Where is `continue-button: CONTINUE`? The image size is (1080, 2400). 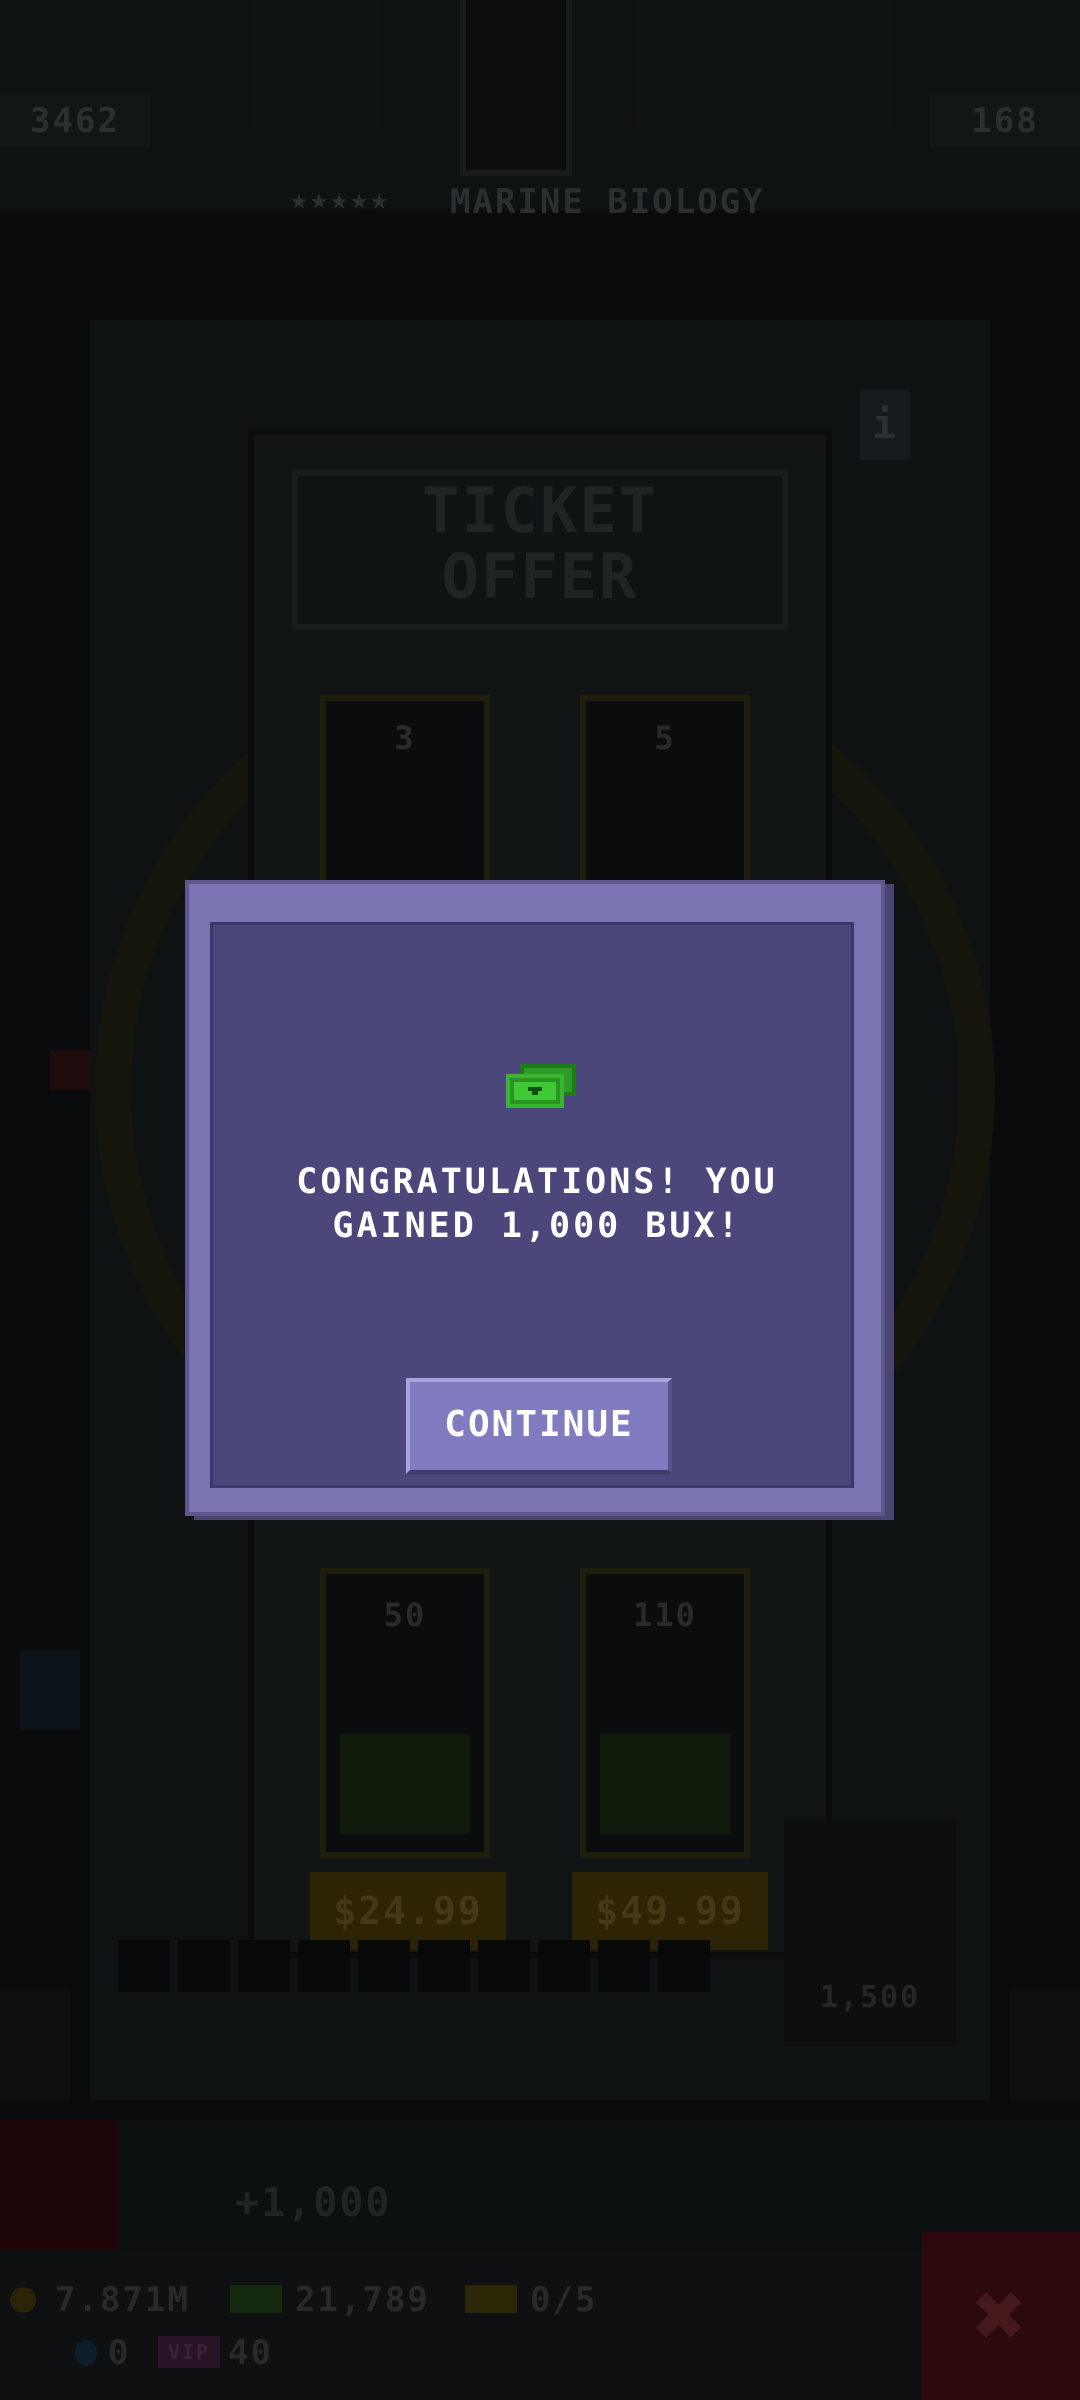 continue-button: CONTINUE is located at coordinates (539, 1426).